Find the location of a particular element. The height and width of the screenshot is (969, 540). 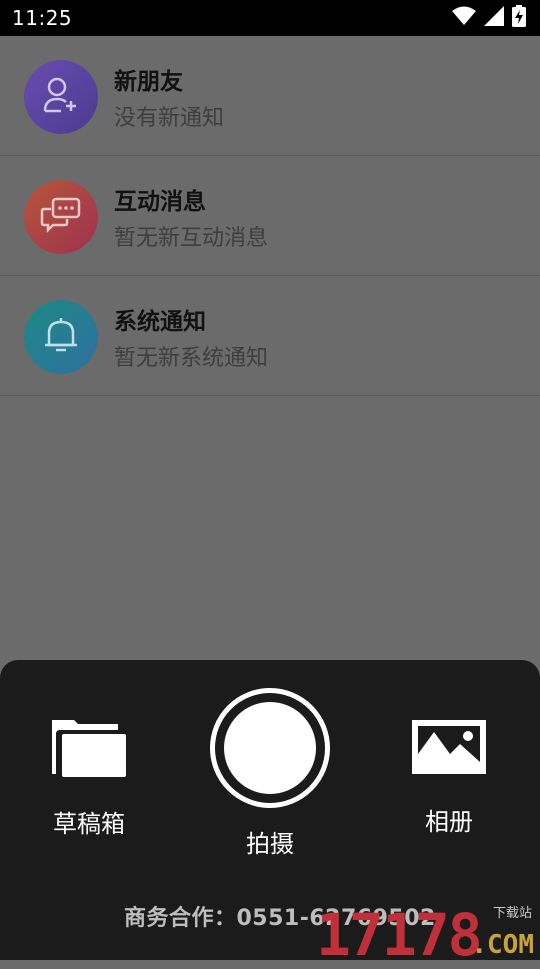

shoot-label: 拍摄 is located at coordinates (270, 844).